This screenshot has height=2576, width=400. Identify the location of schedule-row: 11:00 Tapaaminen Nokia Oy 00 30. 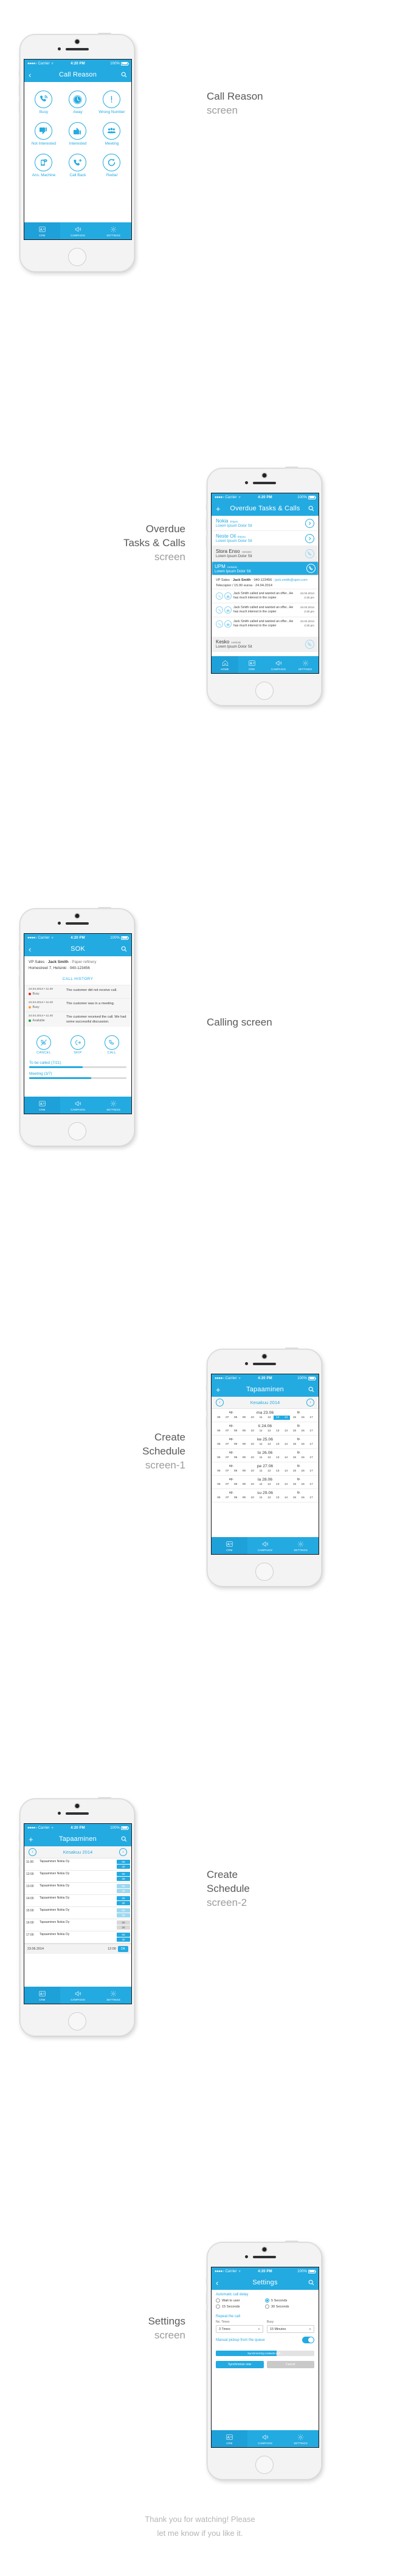
(77, 1864).